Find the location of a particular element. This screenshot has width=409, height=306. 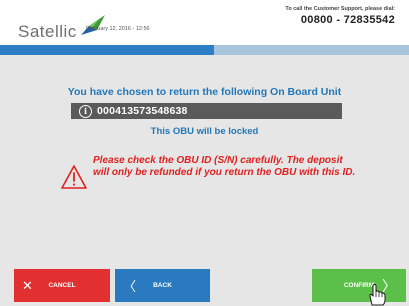

progress-strip-filled is located at coordinates (107, 50).